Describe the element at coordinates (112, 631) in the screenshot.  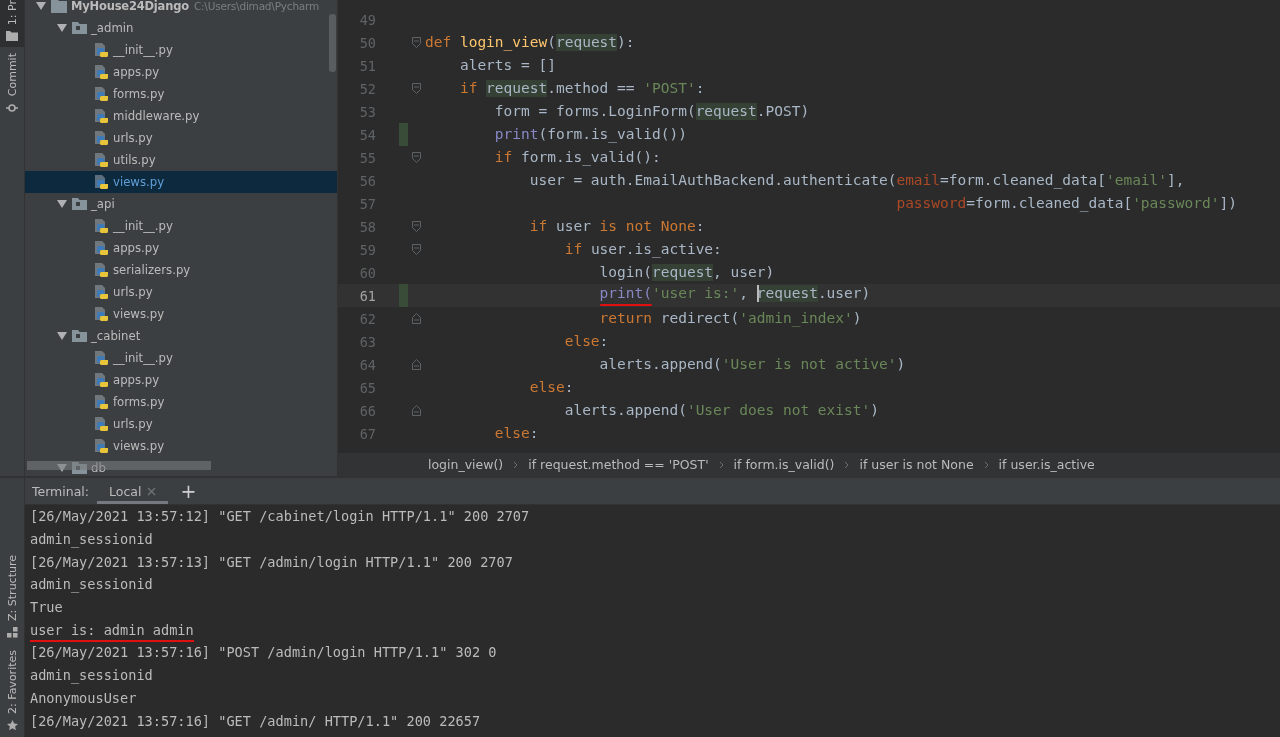
I see `terminal-output-line: user is: admin admin` at that location.